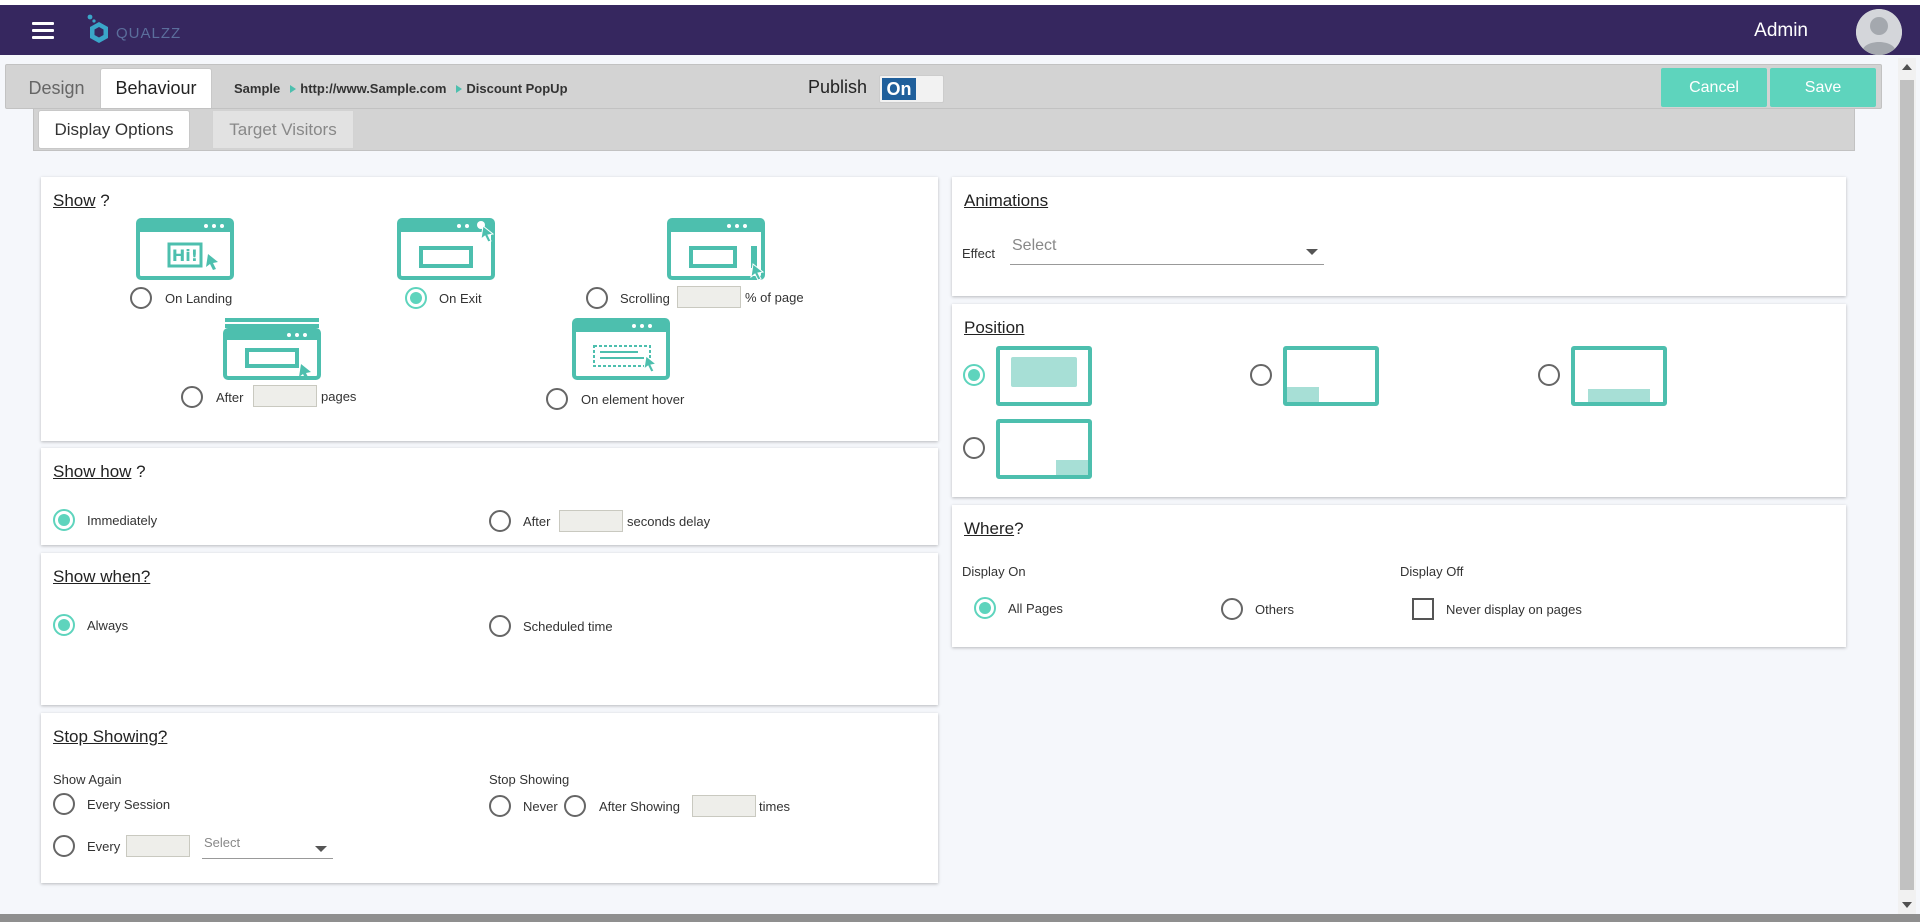  I want to click on vertical-scrollbar, so click(1907, 486).